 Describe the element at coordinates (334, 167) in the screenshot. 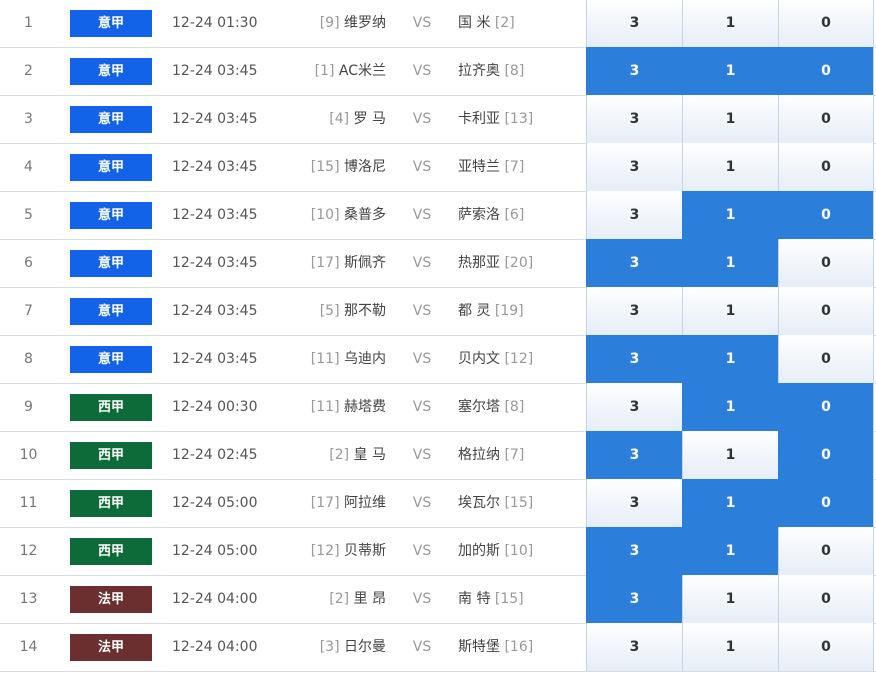

I see `home-team: [15] 博洛尼` at that location.